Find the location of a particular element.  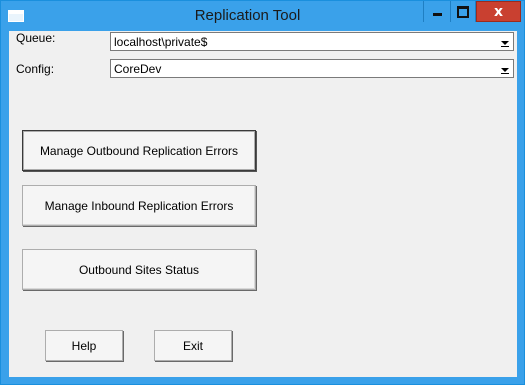

manage-inbound-errors-button: Manage Inbound Replication Errors is located at coordinates (139, 205).